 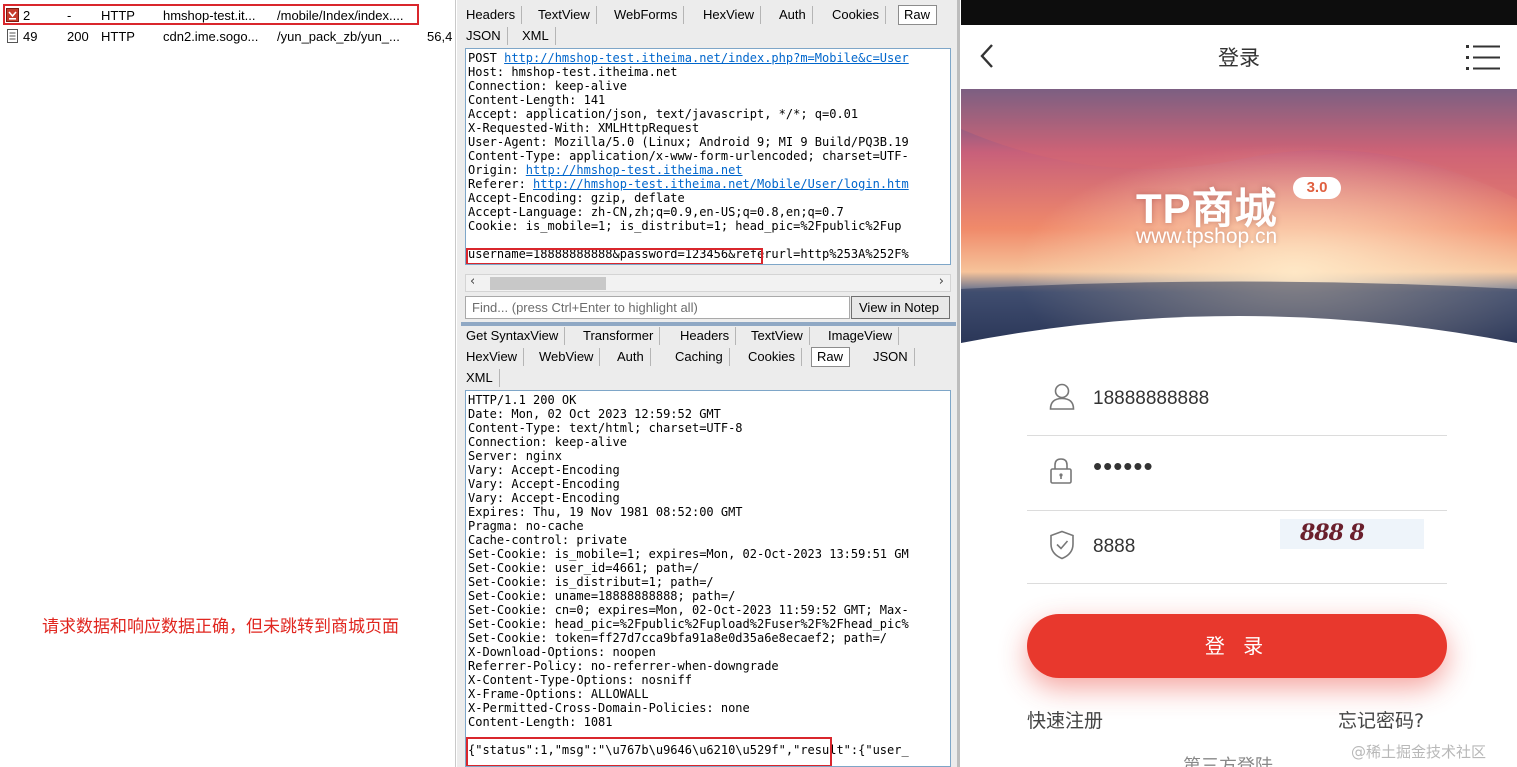 What do you see at coordinates (1114, 546) in the screenshot?
I see `captcha-value: 8888` at bounding box center [1114, 546].